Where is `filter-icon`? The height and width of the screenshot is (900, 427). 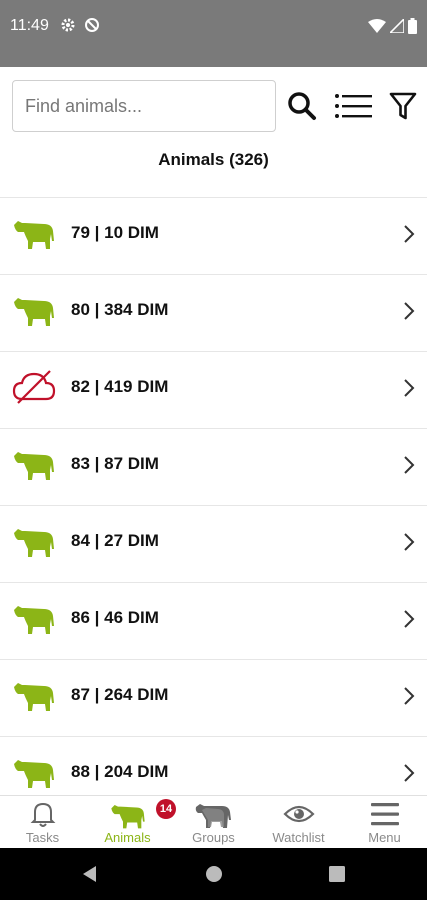 filter-icon is located at coordinates (403, 106).